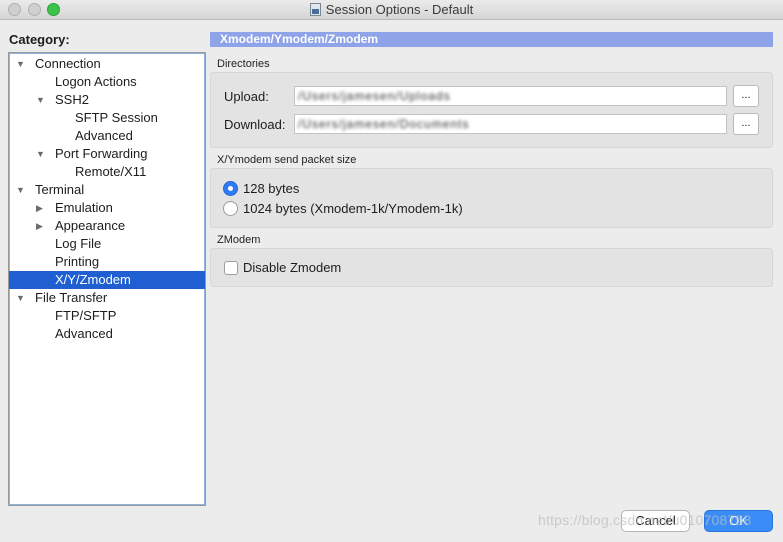 Image resolution: width=783 pixels, height=542 pixels. What do you see at coordinates (90, 225) in the screenshot?
I see `tree-item-label: Appearance` at bounding box center [90, 225].